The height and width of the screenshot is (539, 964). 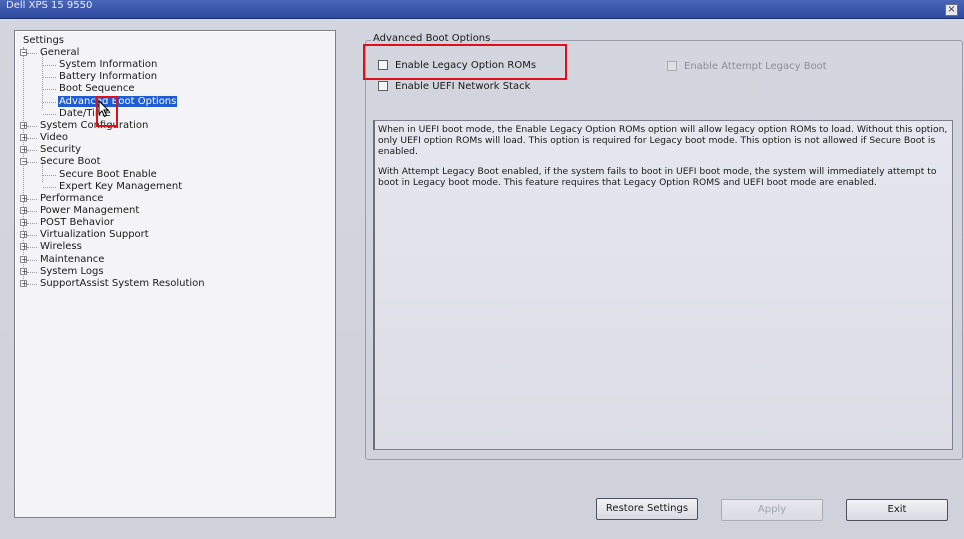 I want to click on tree-item-label: Performance, so click(x=72, y=198).